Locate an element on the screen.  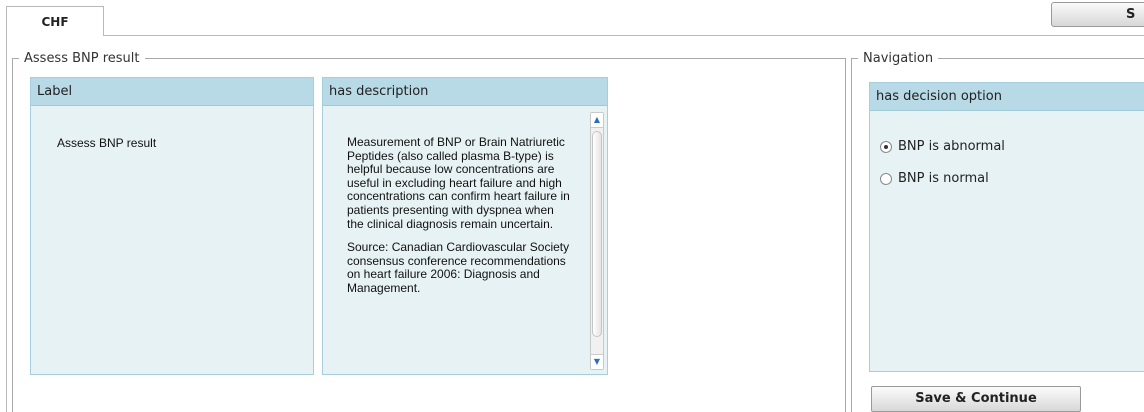
top-right-button: S is located at coordinates (1097, 14).